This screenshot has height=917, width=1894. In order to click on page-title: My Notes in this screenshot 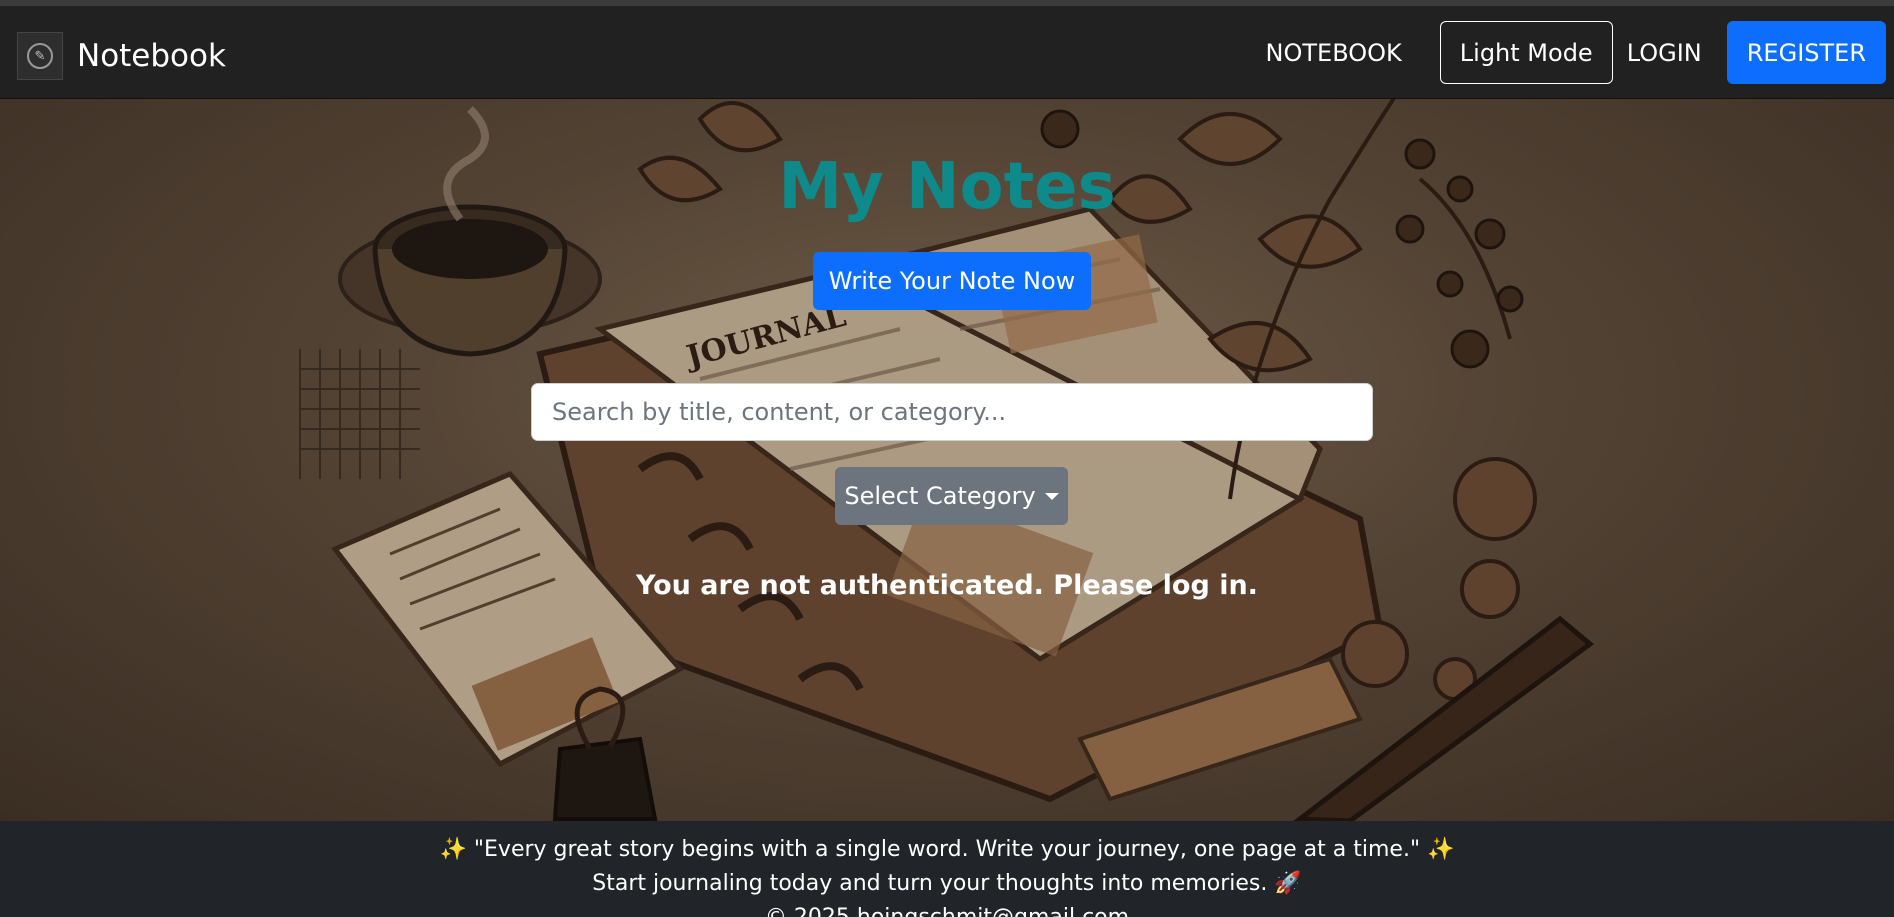, I will do `click(947, 187)`.